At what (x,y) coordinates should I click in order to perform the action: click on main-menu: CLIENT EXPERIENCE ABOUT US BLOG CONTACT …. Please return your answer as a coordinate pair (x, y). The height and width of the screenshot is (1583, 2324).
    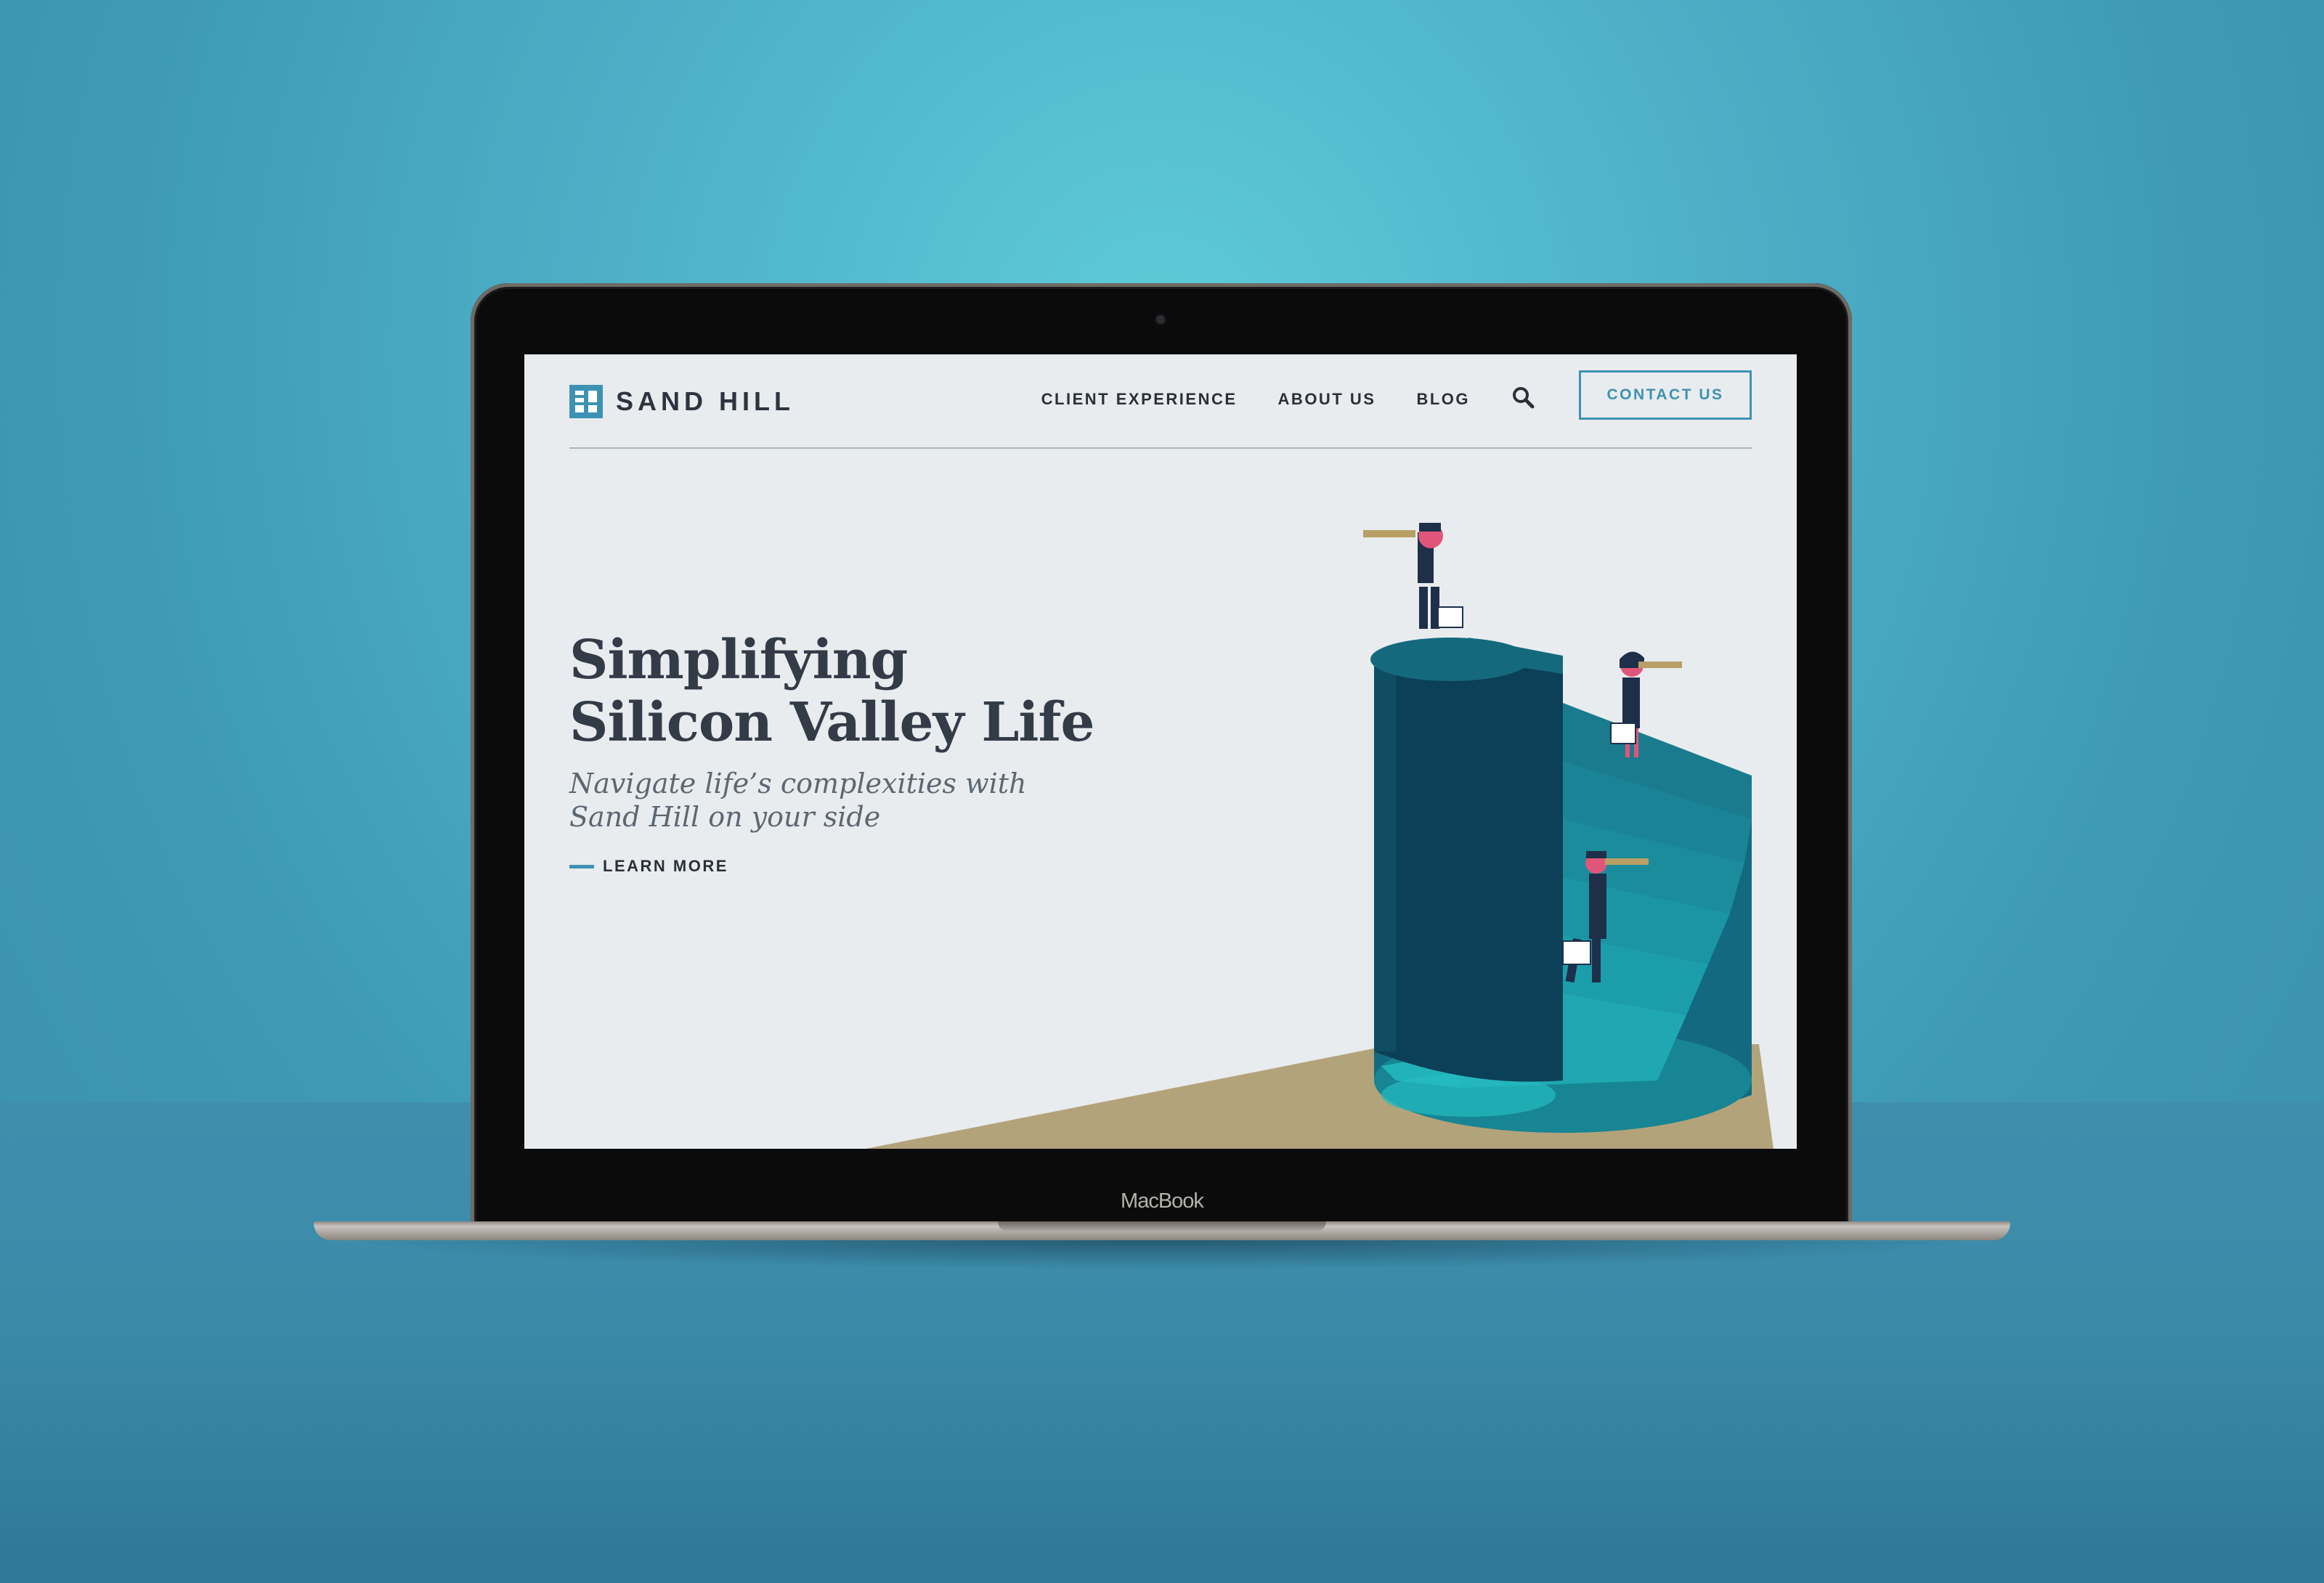
    Looking at the image, I should click on (1396, 395).